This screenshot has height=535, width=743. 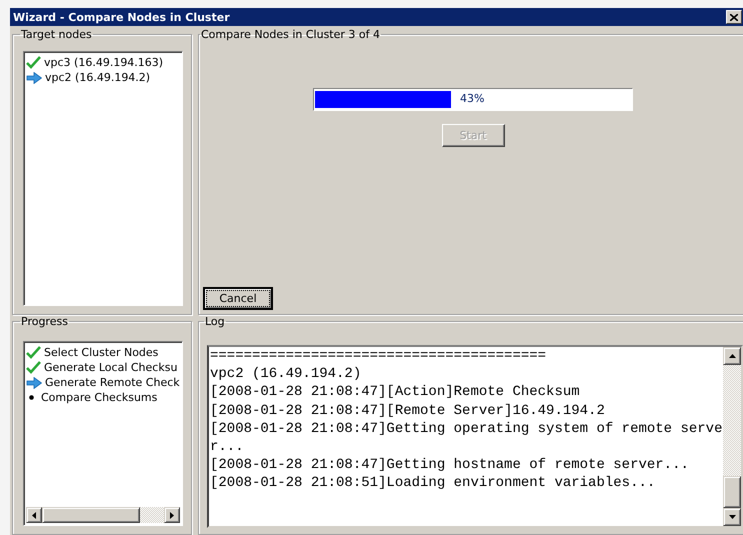 I want to click on group-title: Progress, so click(x=44, y=321).